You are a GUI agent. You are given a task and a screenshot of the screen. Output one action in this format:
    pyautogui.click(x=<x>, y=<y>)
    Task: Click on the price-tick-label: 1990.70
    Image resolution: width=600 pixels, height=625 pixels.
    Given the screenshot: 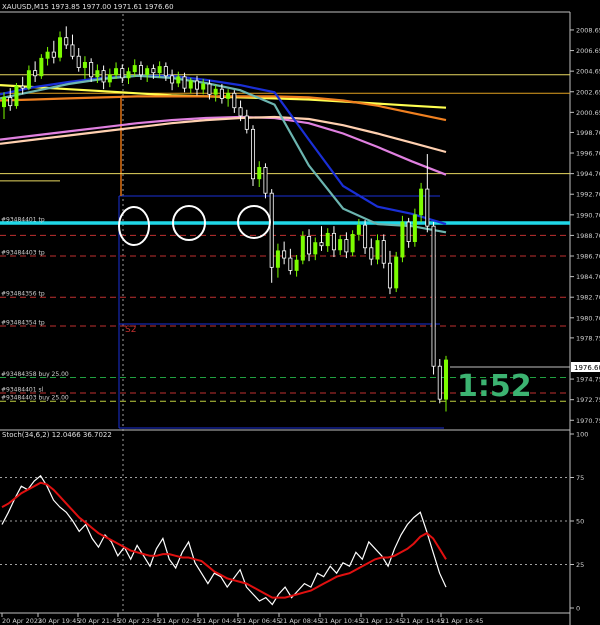 What is the action you would take?
    pyautogui.click(x=588, y=215)
    